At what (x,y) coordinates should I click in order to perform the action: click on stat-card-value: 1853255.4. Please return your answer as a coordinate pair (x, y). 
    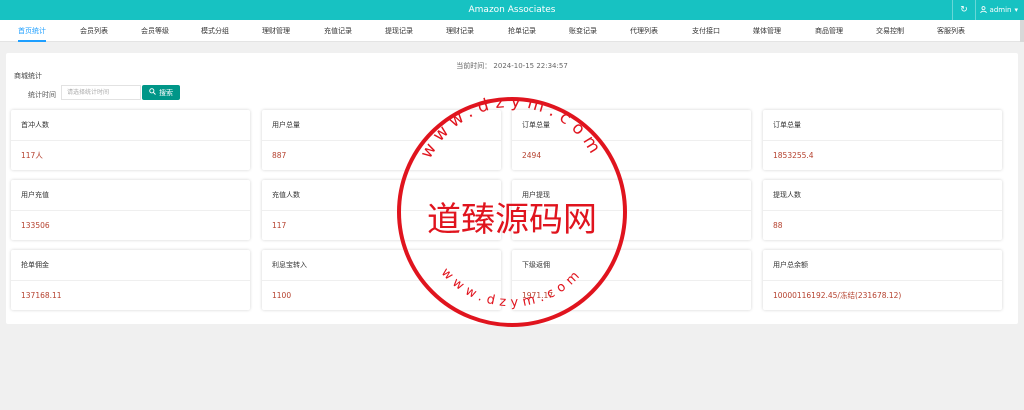
    Looking at the image, I should click on (793, 155).